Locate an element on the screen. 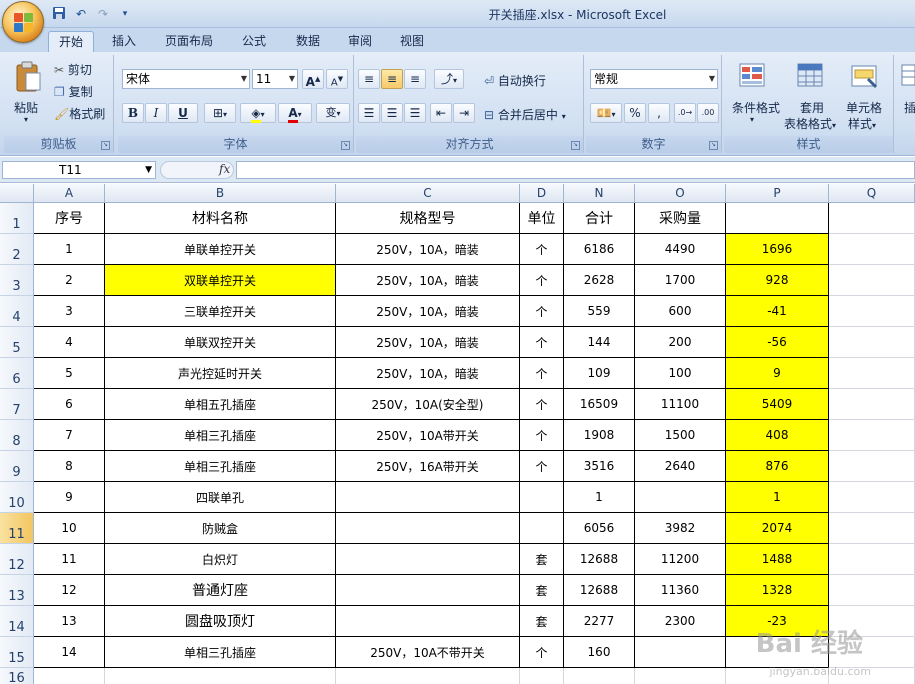  cell-a16 is located at coordinates (69, 676).